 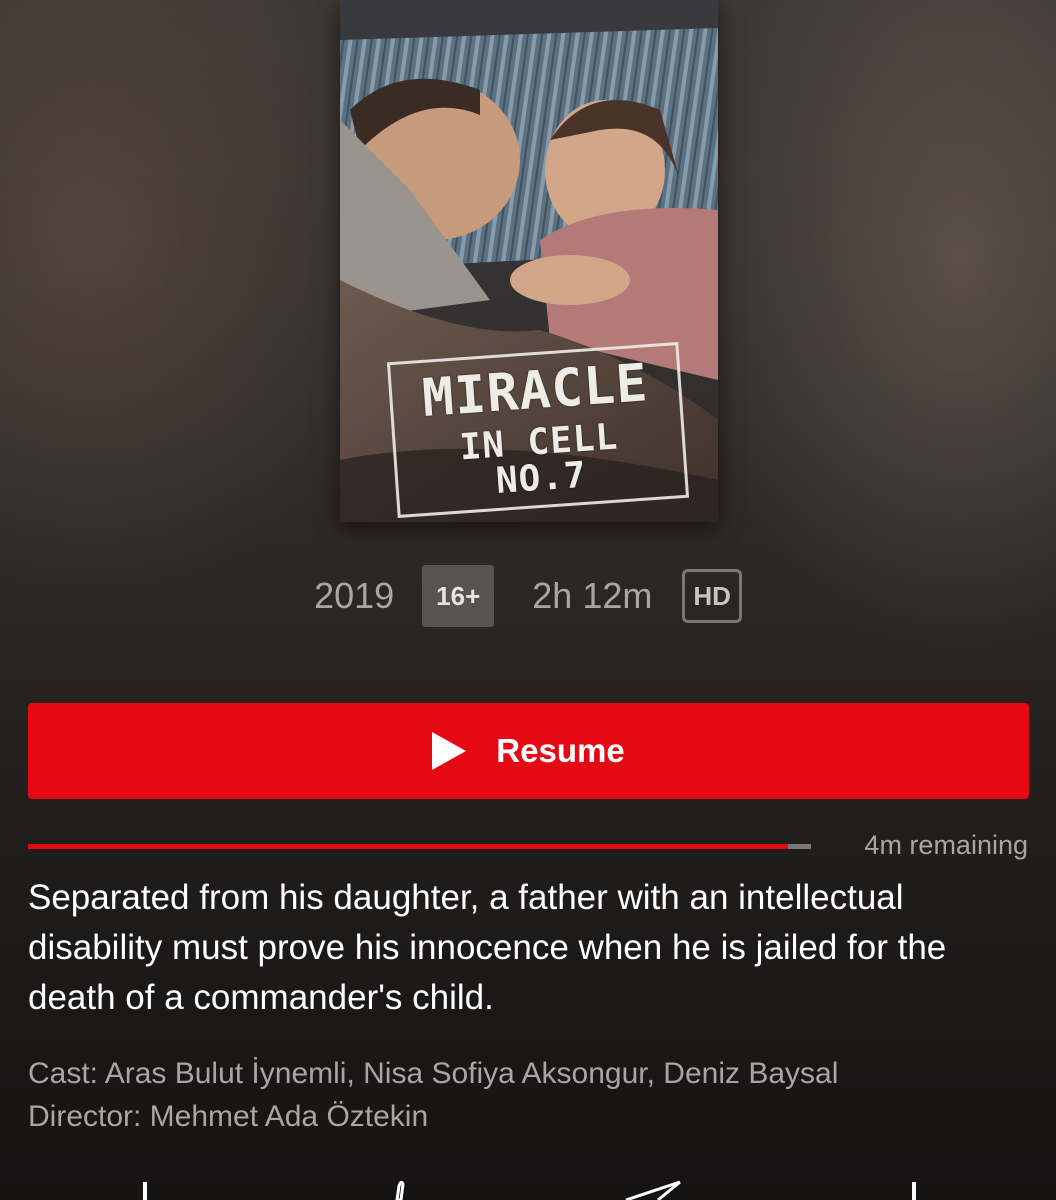 I want to click on metadata-row: 2019 16+ 2h 12m HD, so click(x=528, y=596).